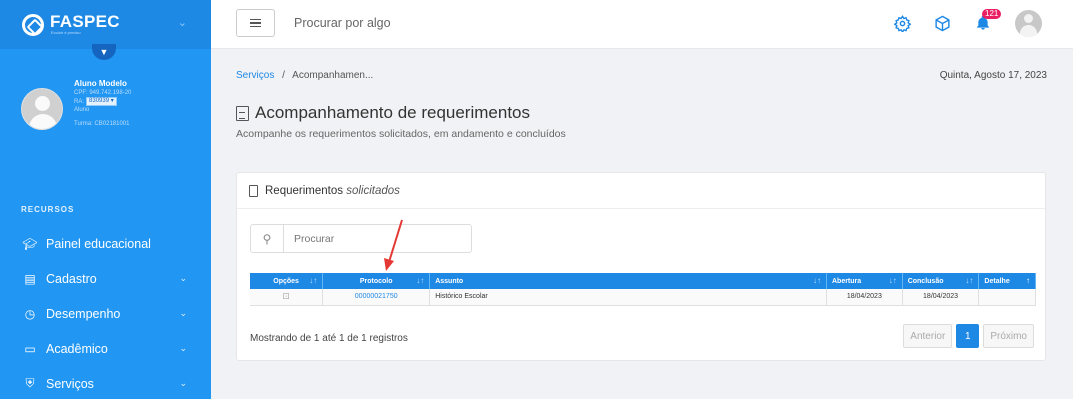 Image resolution: width=1073 pixels, height=399 pixels. Describe the element at coordinates (342, 23) in the screenshot. I see `global-search-input: Procurar por algo` at that location.